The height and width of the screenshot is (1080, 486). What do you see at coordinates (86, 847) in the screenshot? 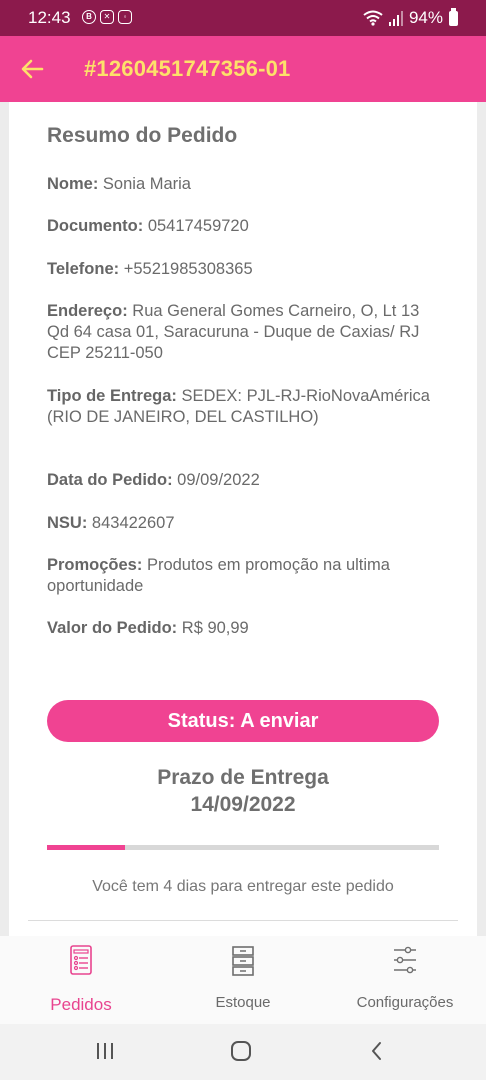
I see `delivery-progress-fill` at bounding box center [86, 847].